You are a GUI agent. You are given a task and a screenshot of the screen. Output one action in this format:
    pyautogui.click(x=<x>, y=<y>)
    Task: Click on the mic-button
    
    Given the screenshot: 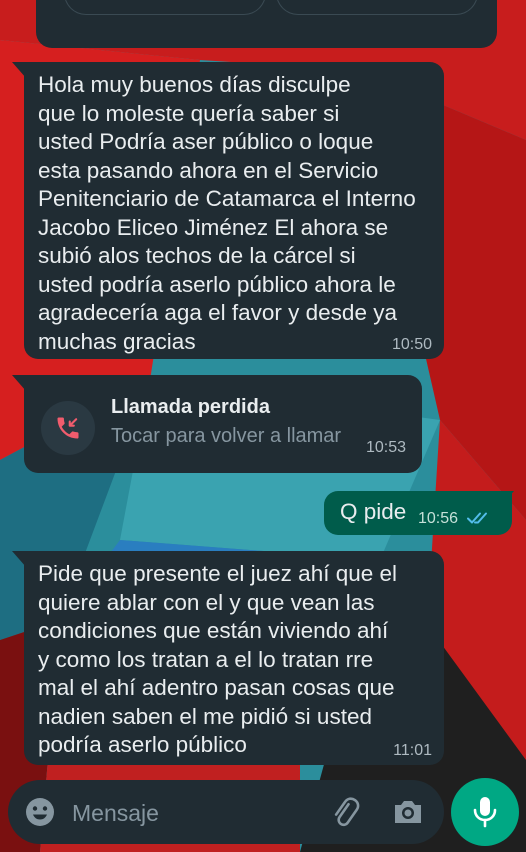 What is the action you would take?
    pyautogui.click(x=485, y=812)
    